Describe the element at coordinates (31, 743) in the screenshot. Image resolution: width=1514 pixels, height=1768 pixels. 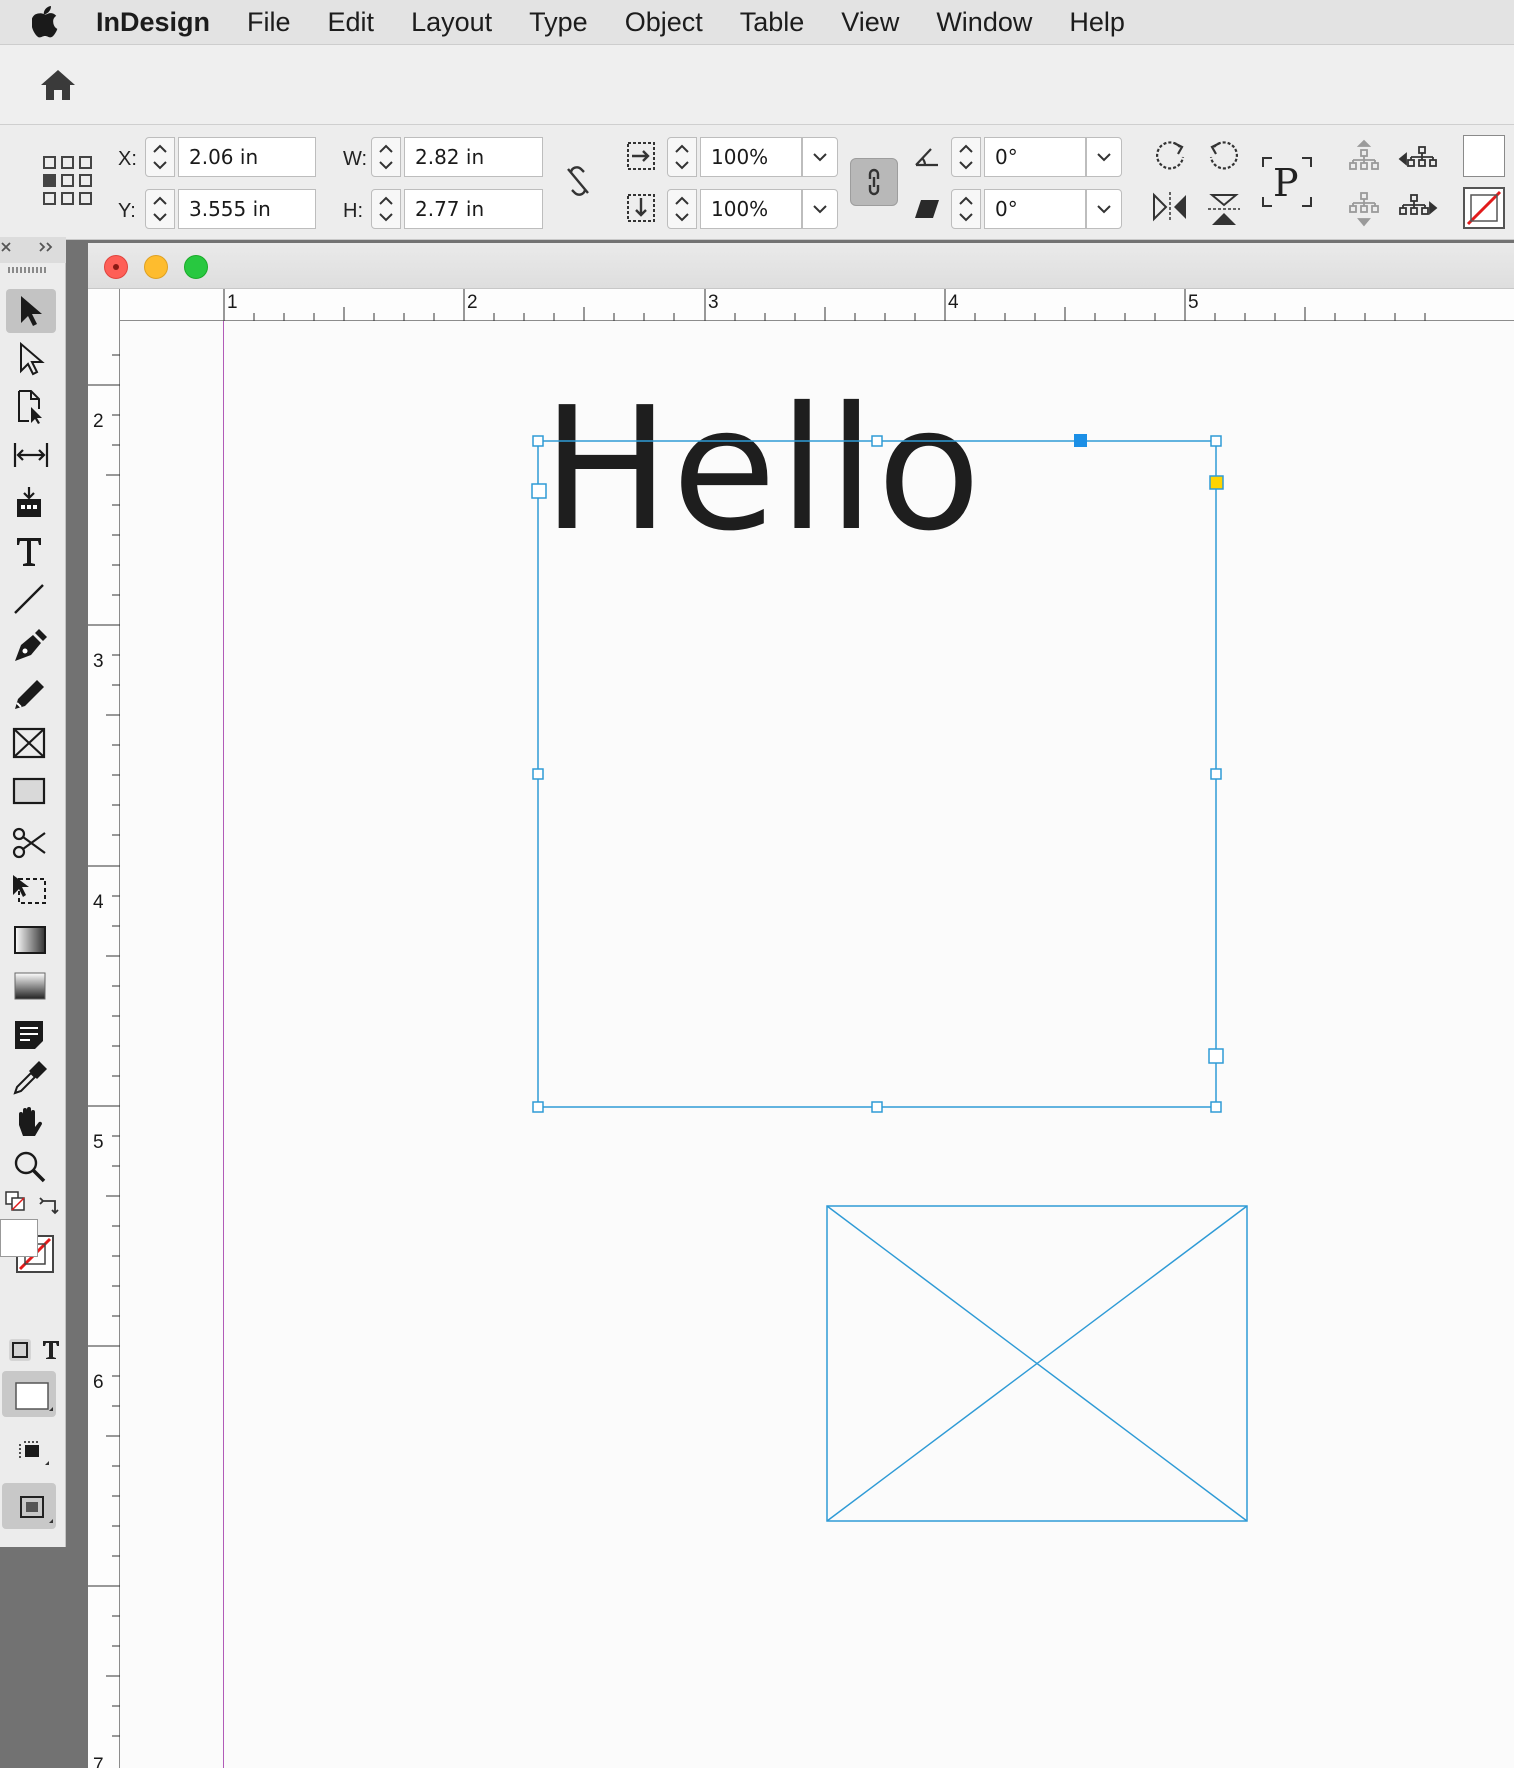
I see `rectangle-frame-tool` at that location.